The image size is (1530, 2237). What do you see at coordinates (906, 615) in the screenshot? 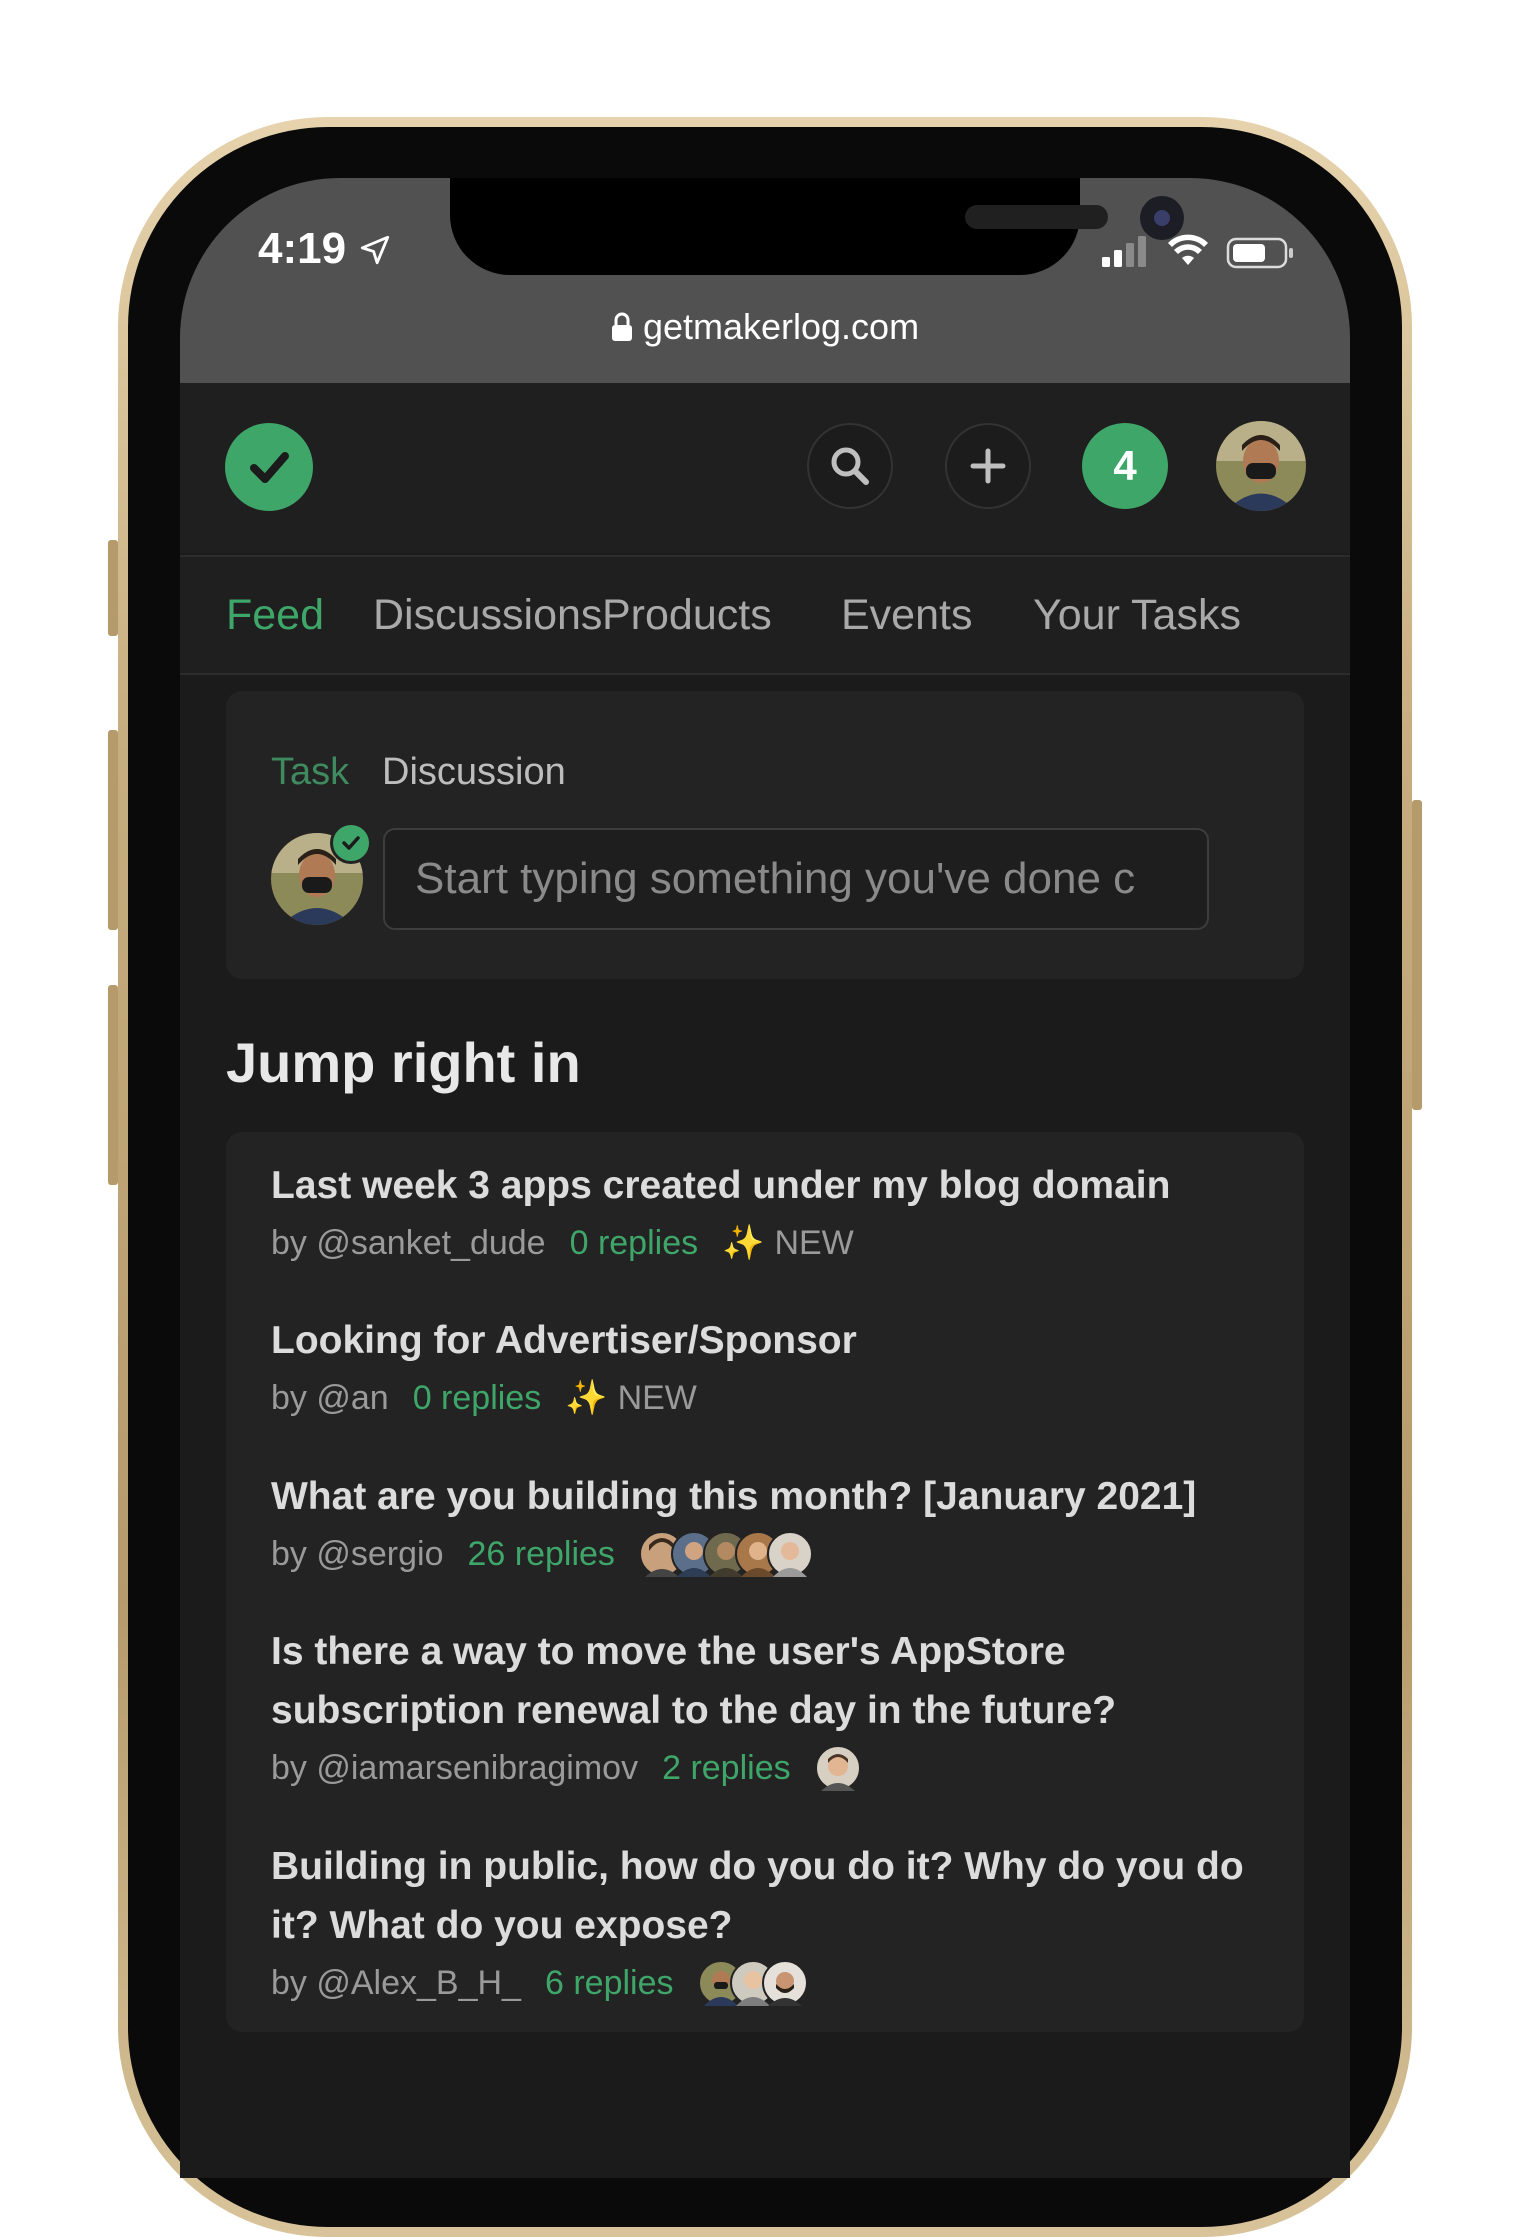
I see `tab-events: Events` at bounding box center [906, 615].